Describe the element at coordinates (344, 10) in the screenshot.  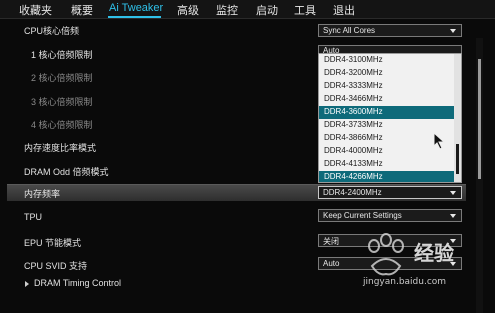
I see `menu-exit: 退出` at that location.